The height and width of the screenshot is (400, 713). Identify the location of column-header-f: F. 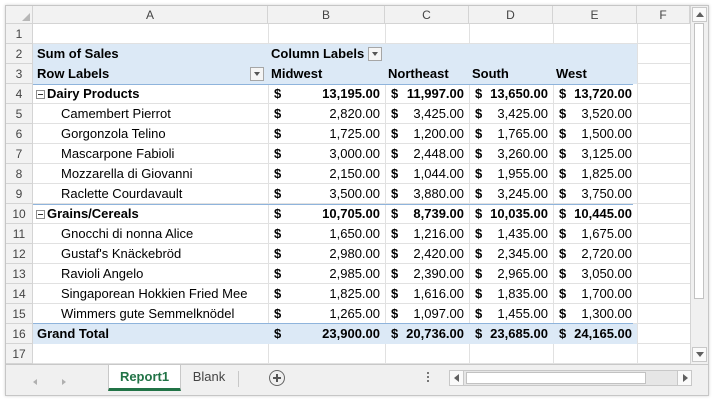
(663, 15).